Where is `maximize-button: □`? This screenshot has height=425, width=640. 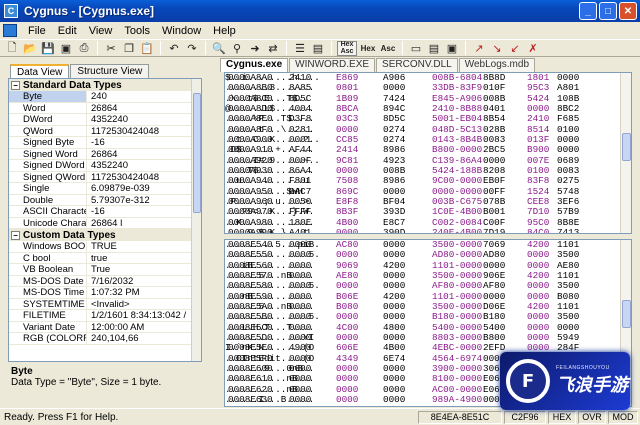 maximize-button: □ is located at coordinates (608, 11).